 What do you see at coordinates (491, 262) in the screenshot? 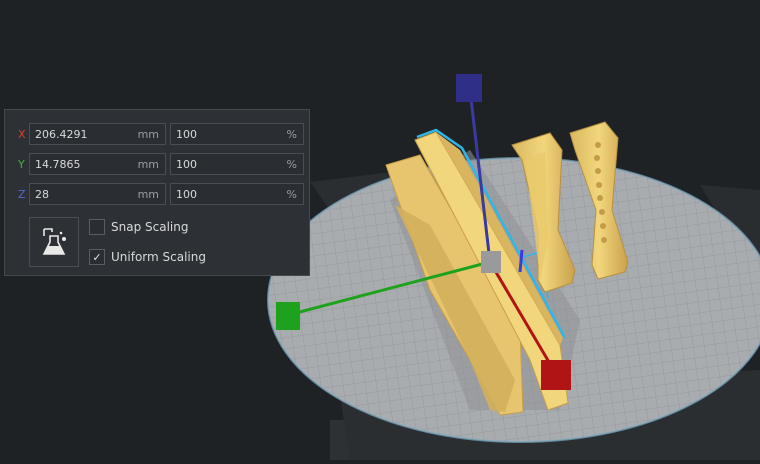
I see `center-scale-handle` at bounding box center [491, 262].